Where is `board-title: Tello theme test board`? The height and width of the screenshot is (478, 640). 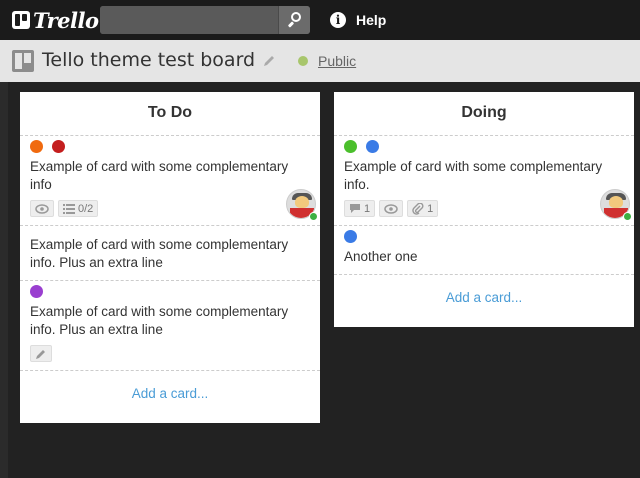 board-title: Tello theme test board is located at coordinates (148, 60).